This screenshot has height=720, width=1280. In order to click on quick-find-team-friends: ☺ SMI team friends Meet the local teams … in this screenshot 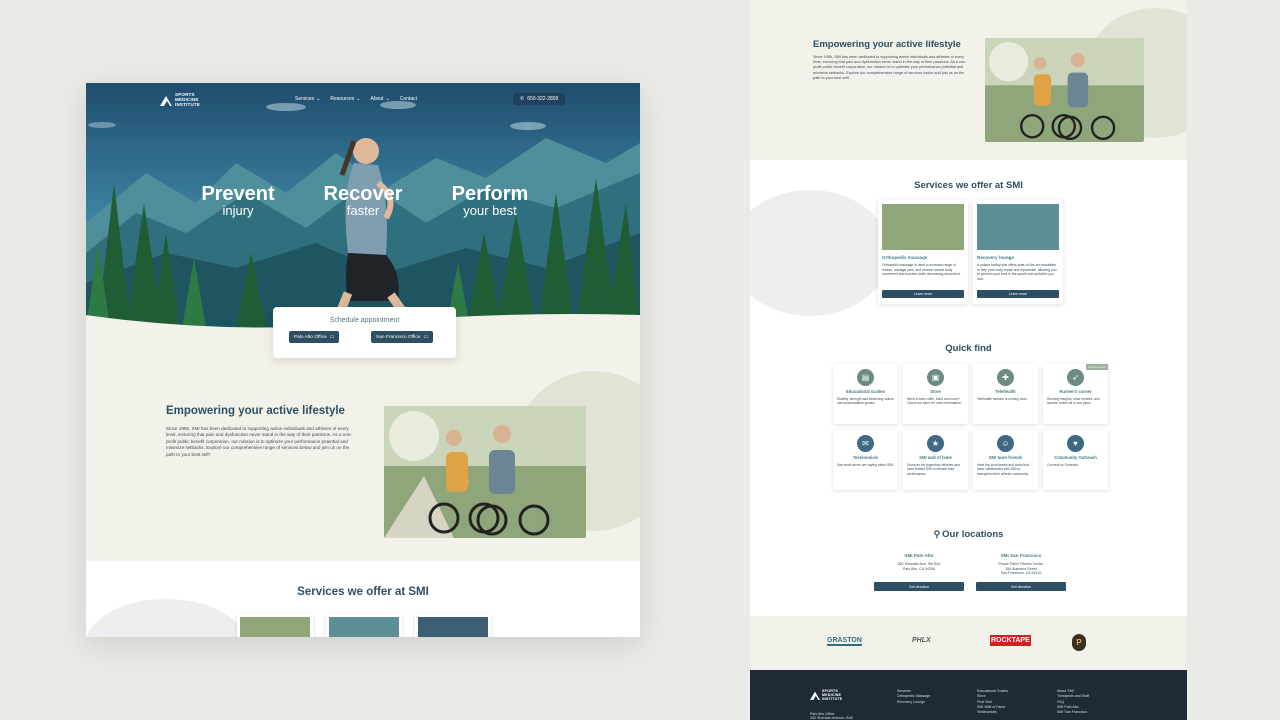, I will do `click(1005, 460)`.